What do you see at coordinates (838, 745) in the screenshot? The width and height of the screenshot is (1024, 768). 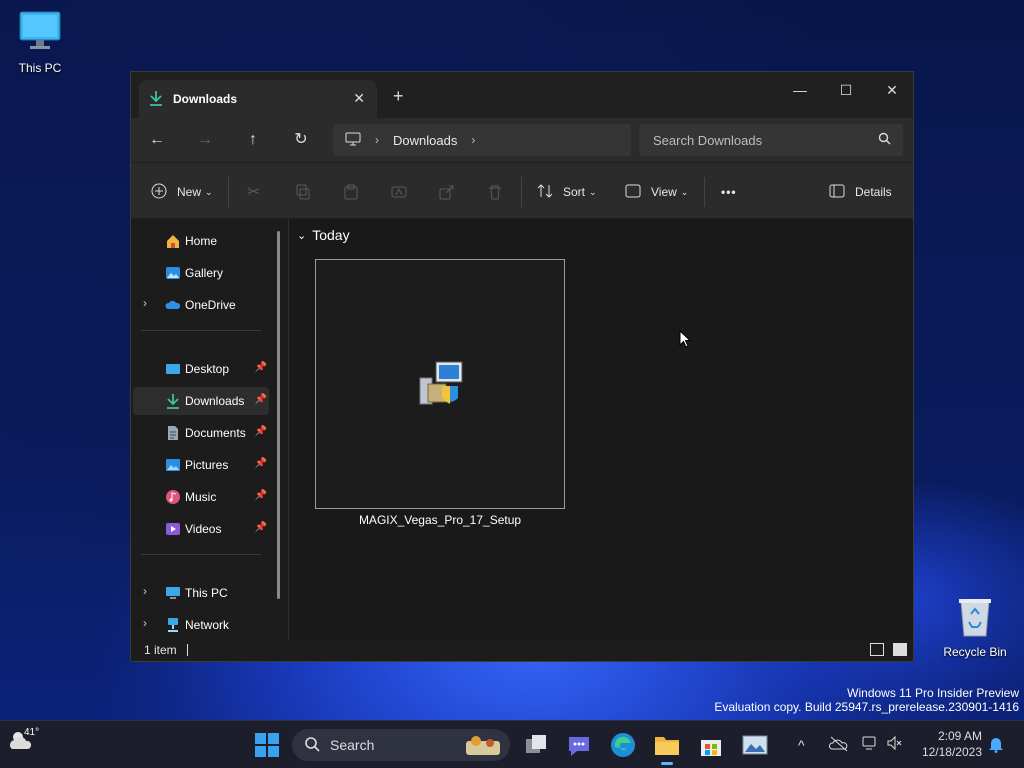 I see `onedrive-offline-icon` at bounding box center [838, 745].